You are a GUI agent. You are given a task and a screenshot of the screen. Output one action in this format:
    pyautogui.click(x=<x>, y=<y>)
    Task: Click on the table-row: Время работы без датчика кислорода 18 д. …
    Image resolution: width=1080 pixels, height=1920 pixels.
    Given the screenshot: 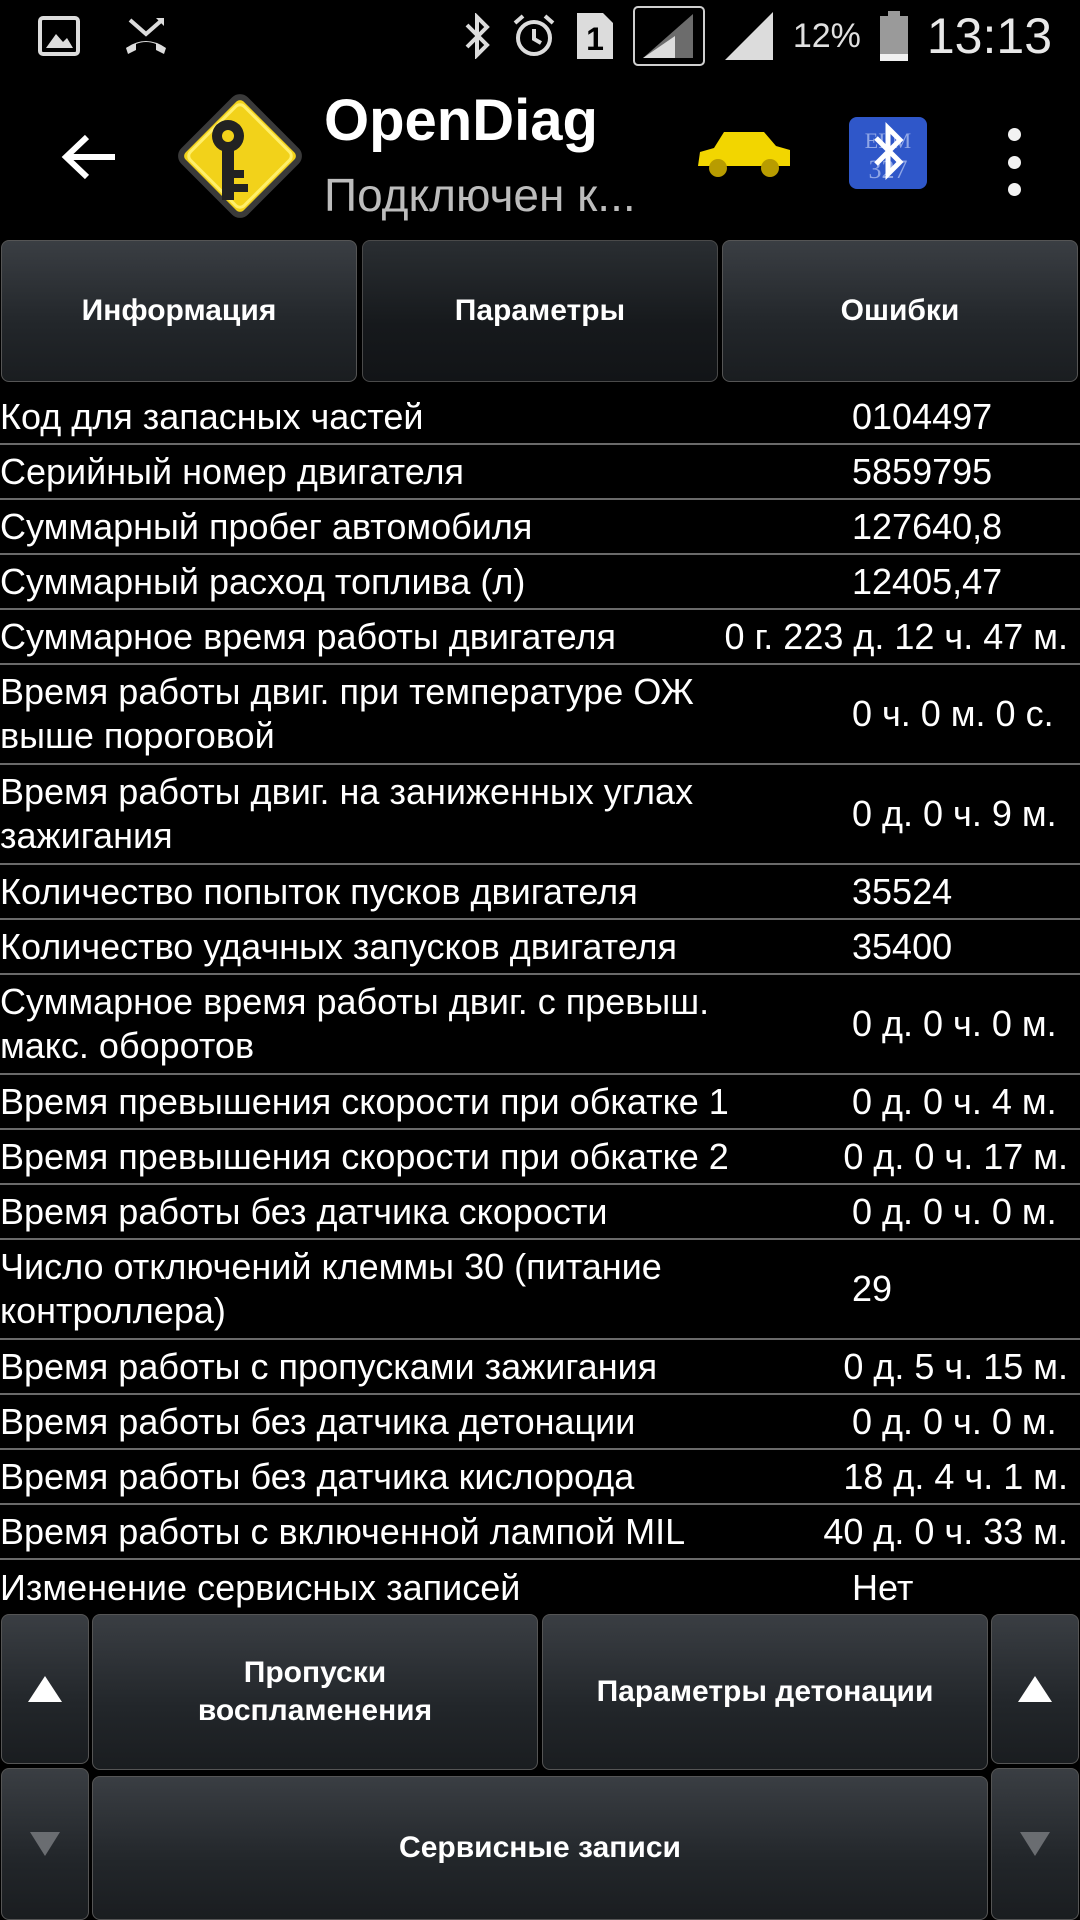 What is the action you would take?
    pyautogui.click(x=540, y=1477)
    